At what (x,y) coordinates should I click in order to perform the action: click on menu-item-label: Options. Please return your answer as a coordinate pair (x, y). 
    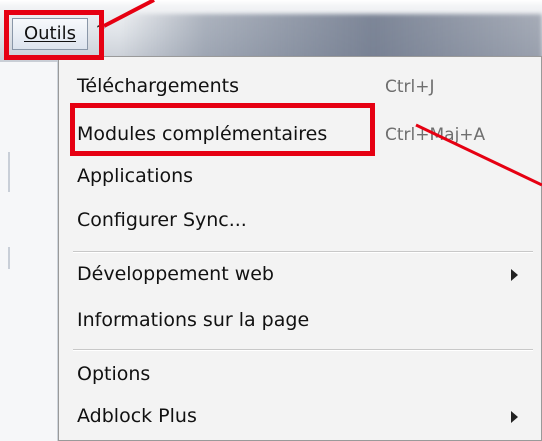
    Looking at the image, I should click on (114, 374).